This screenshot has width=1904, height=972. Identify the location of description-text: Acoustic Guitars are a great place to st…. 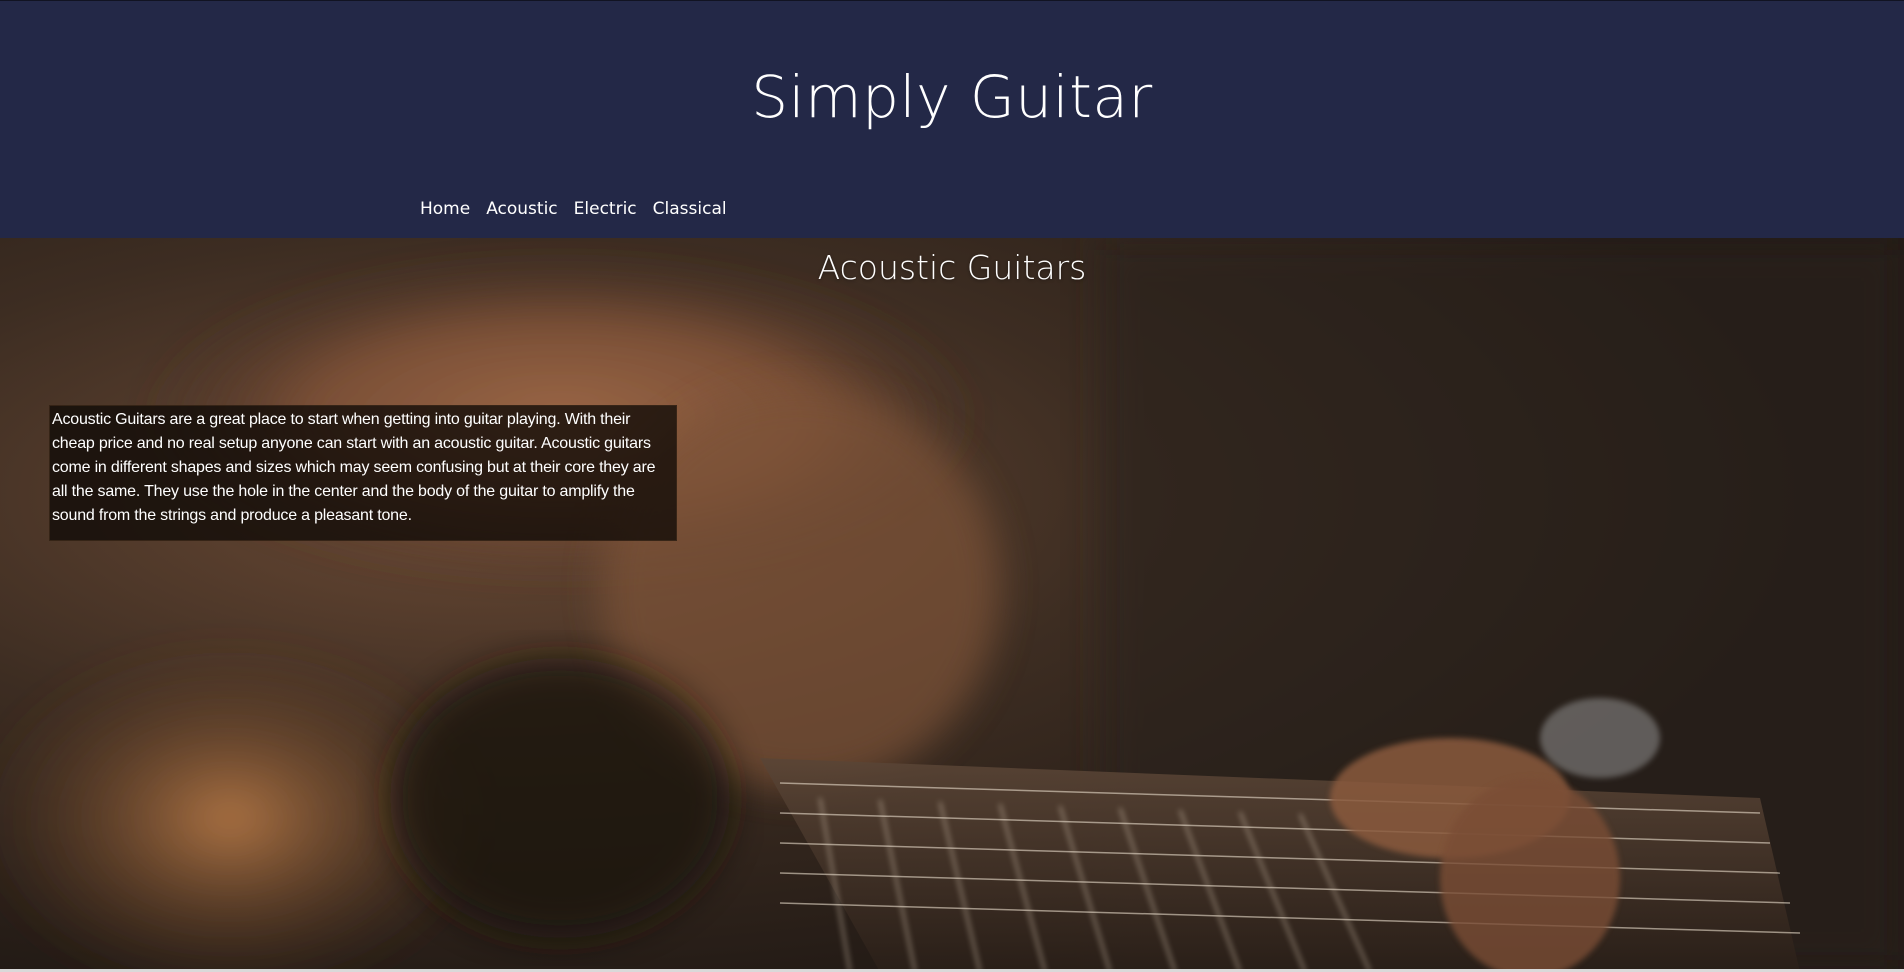
(354, 467).